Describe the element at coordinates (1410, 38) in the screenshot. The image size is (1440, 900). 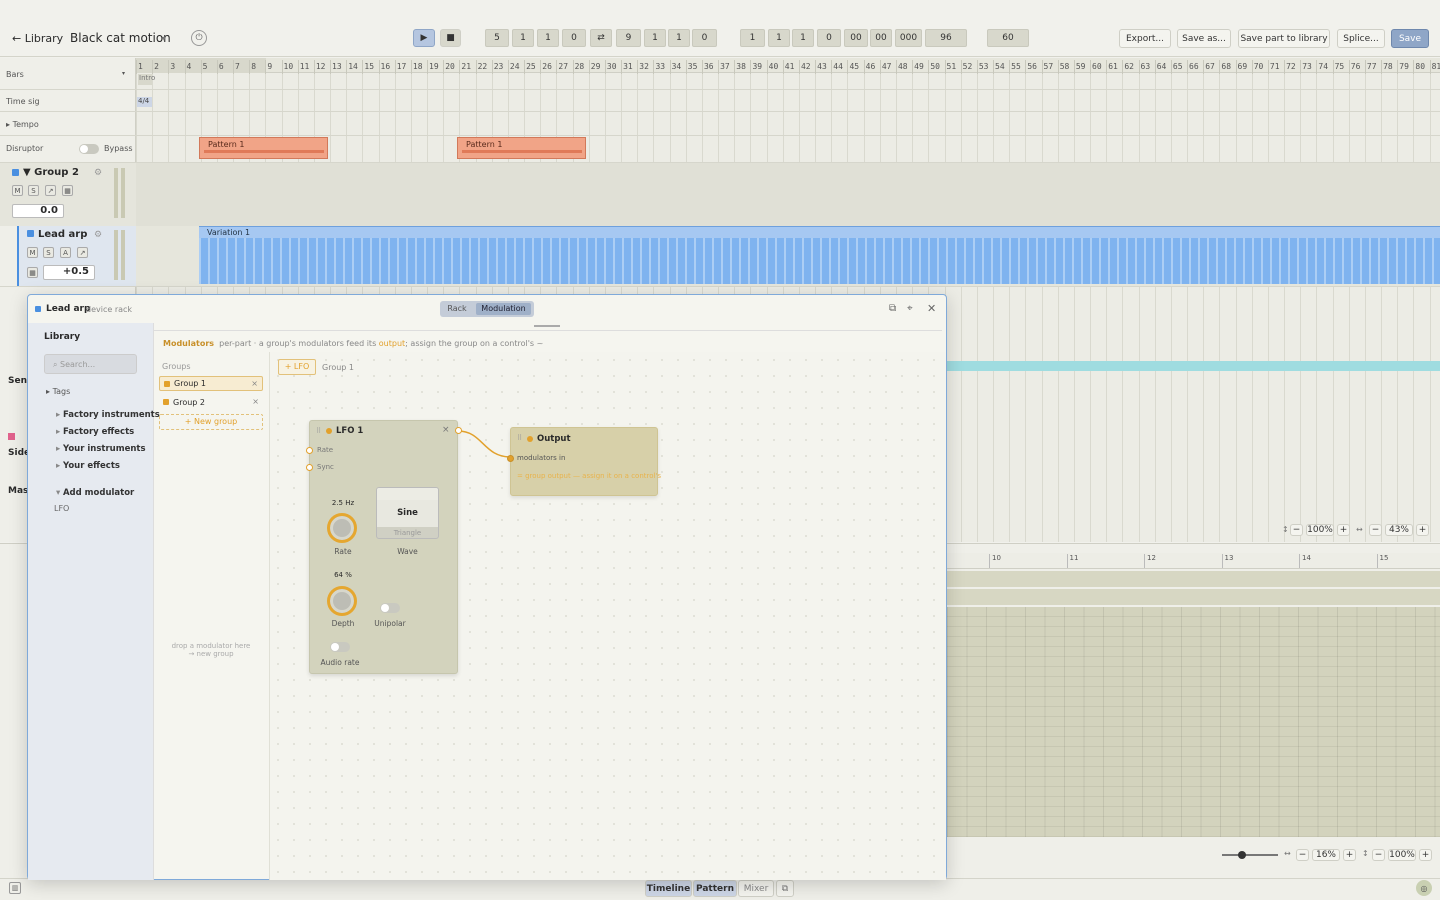
I see `save-button: Save` at that location.